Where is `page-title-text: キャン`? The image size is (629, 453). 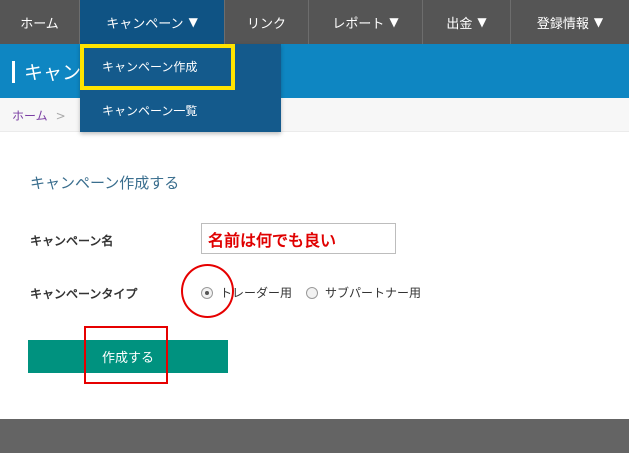
page-title-text: キャン is located at coordinates (53, 73).